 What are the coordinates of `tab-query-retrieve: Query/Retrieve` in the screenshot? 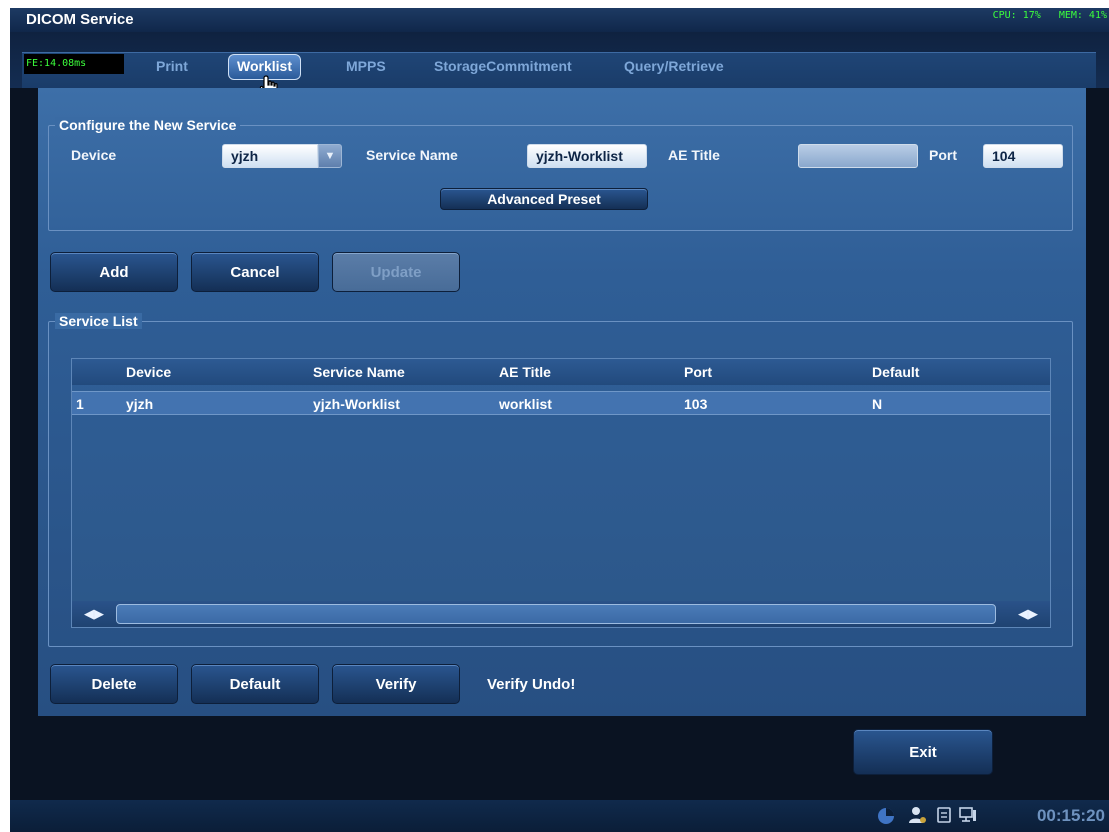 It's located at (674, 66).